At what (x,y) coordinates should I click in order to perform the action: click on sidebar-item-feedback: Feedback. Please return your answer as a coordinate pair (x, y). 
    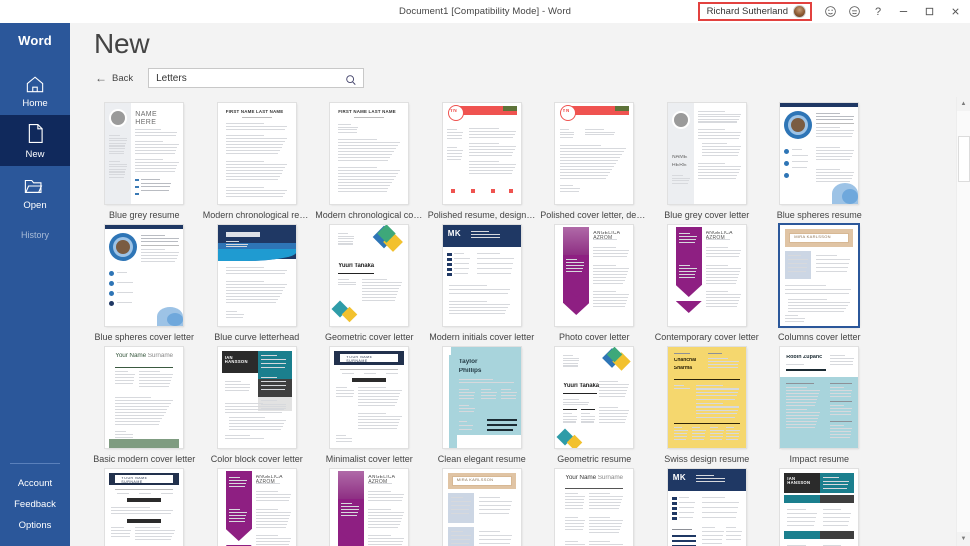
    Looking at the image, I should click on (35, 504).